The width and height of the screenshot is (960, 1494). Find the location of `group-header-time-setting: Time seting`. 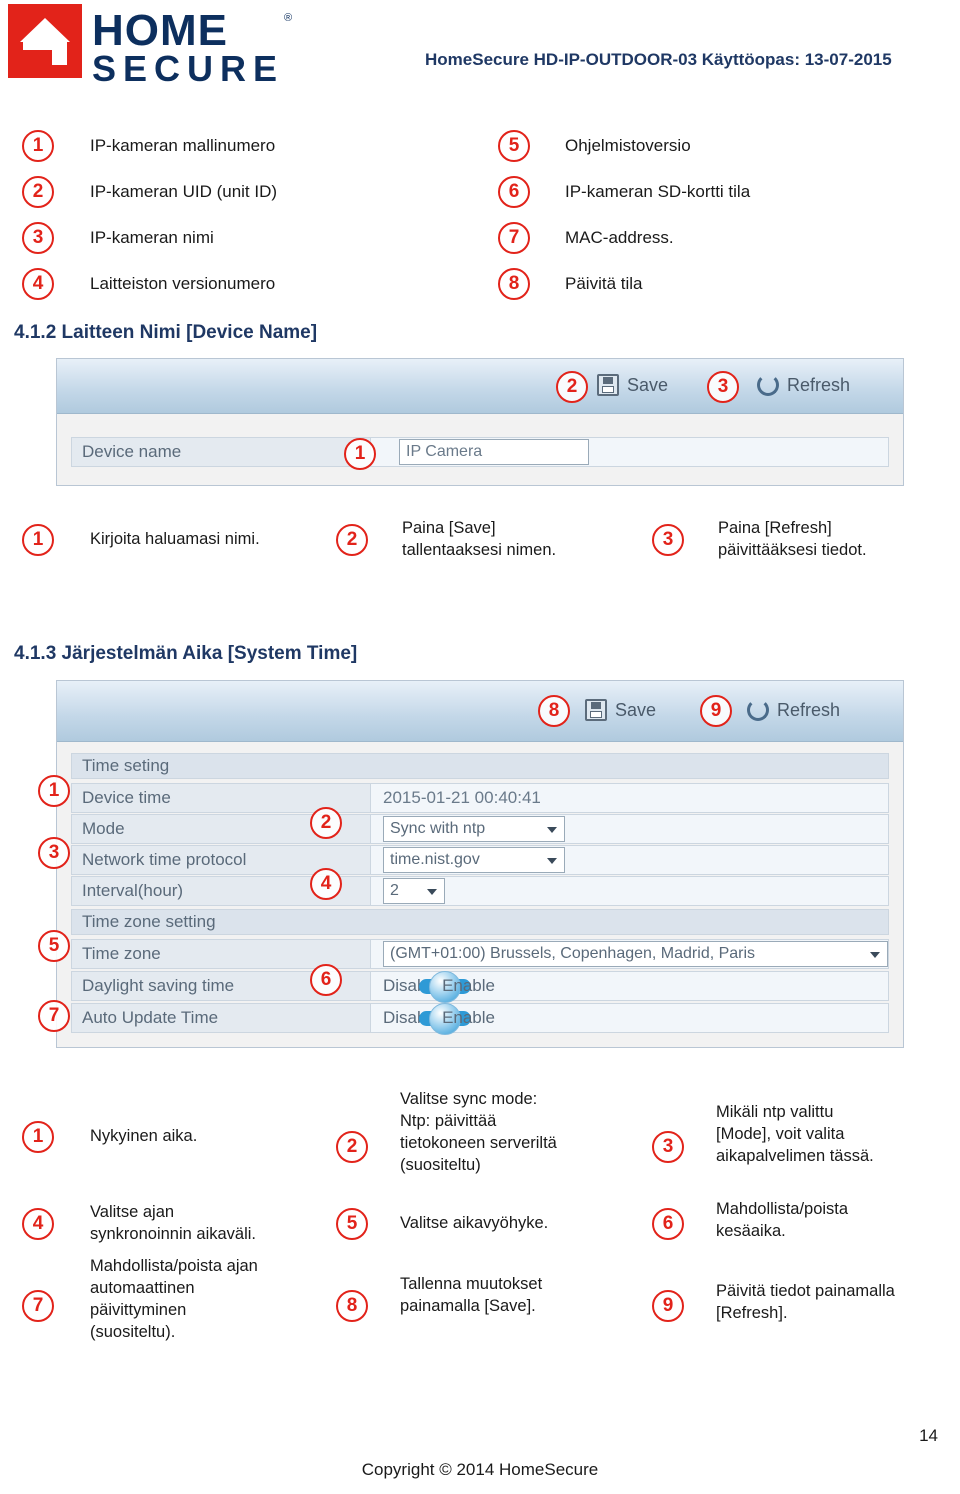

group-header-time-setting: Time seting is located at coordinates (480, 766).